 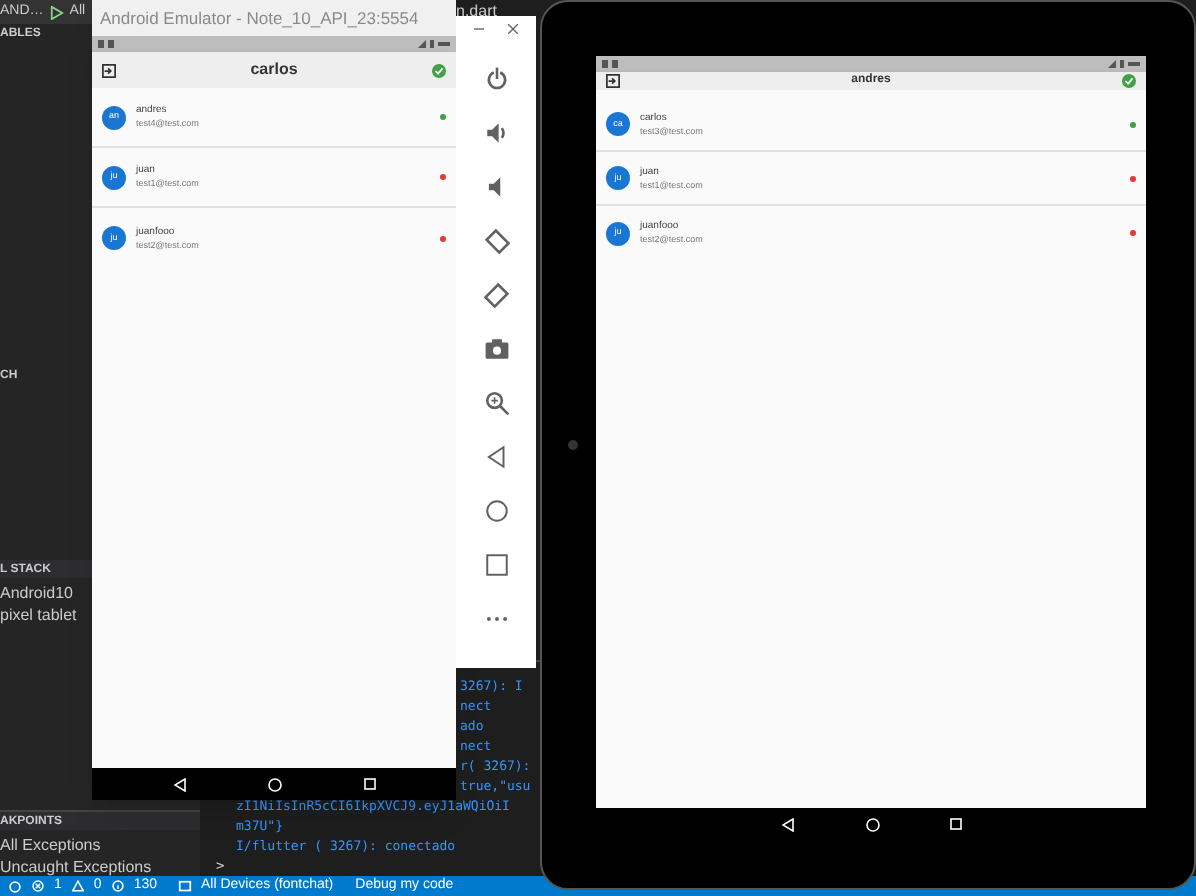 What do you see at coordinates (50, 846) in the screenshot?
I see `breakpoint-item: All Exceptions` at bounding box center [50, 846].